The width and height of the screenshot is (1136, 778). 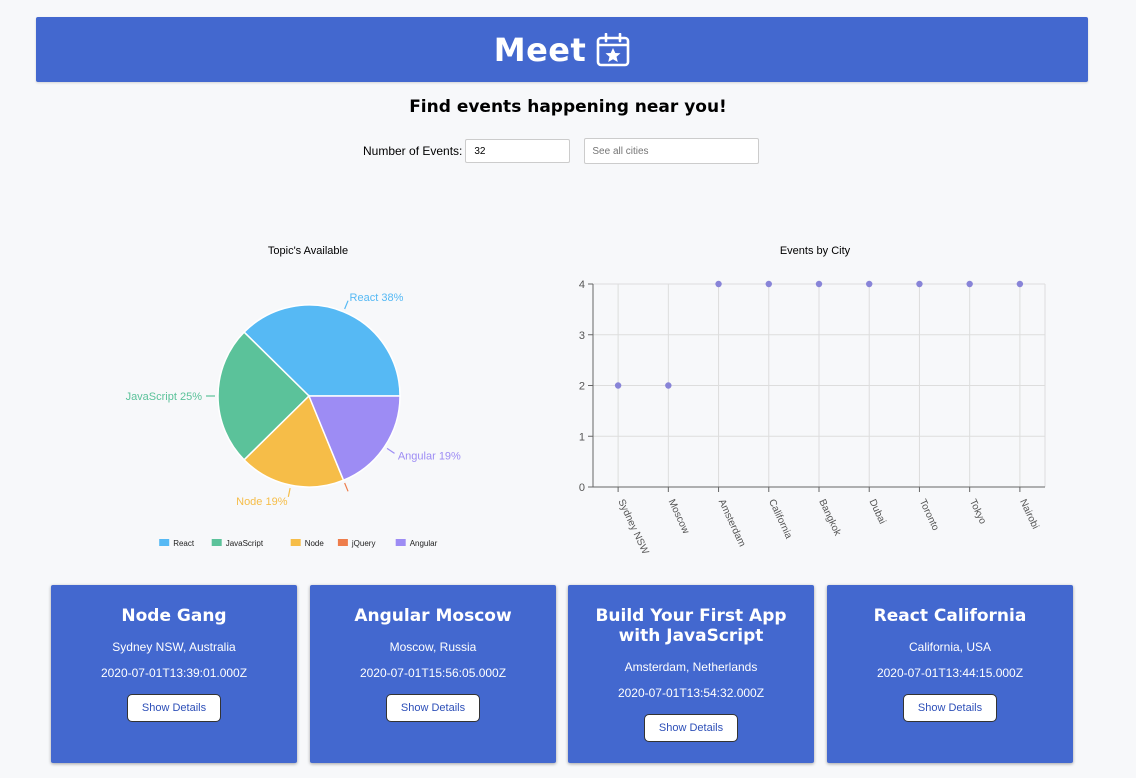 What do you see at coordinates (164, 397) in the screenshot?
I see `pie-slice-label: JavaScript 25%` at bounding box center [164, 397].